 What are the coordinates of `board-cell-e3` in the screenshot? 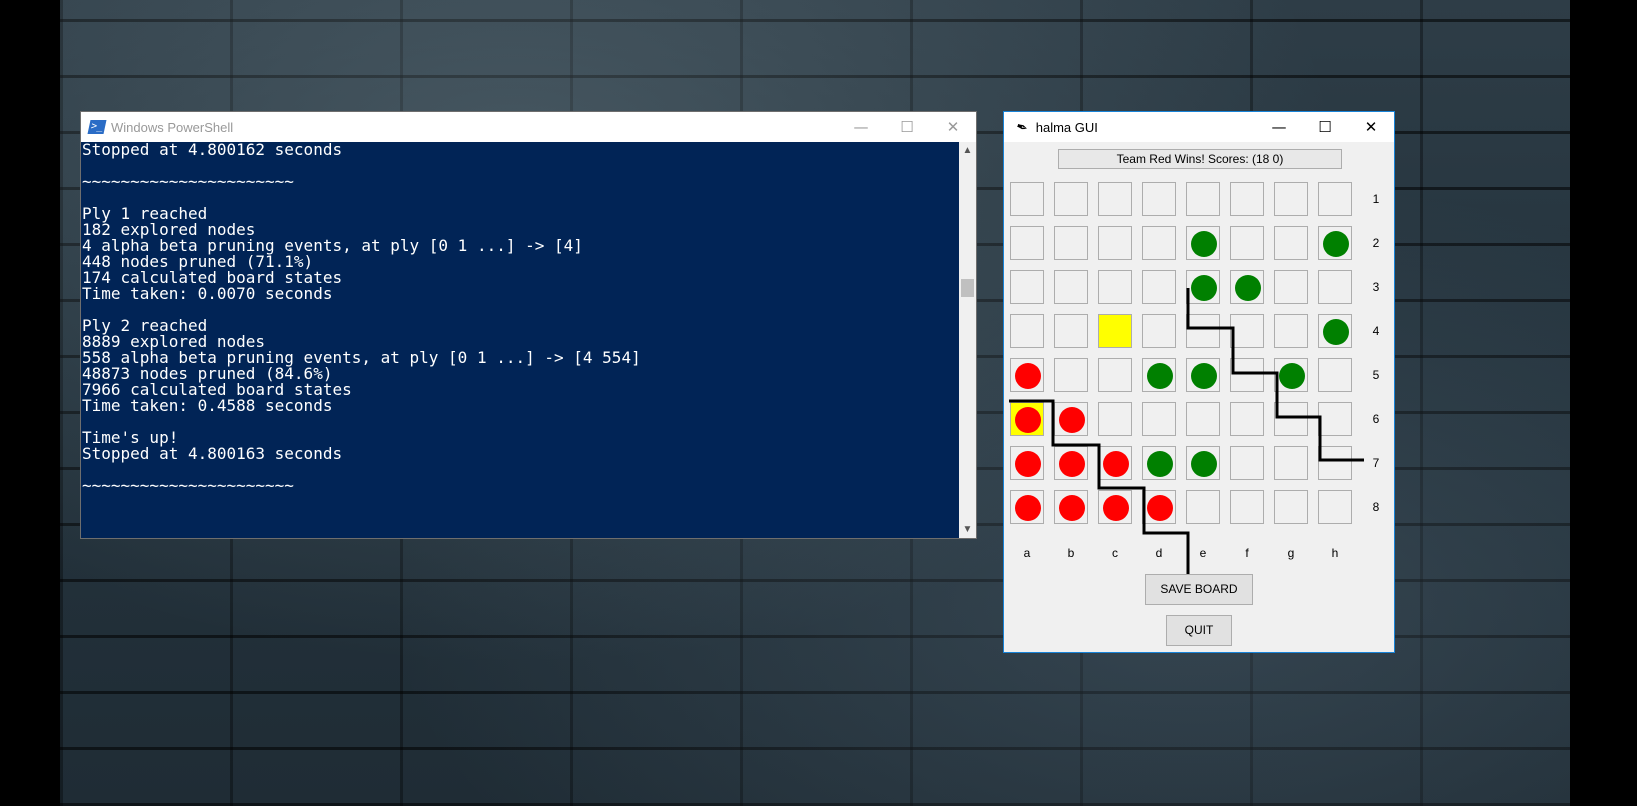 It's located at (1203, 287).